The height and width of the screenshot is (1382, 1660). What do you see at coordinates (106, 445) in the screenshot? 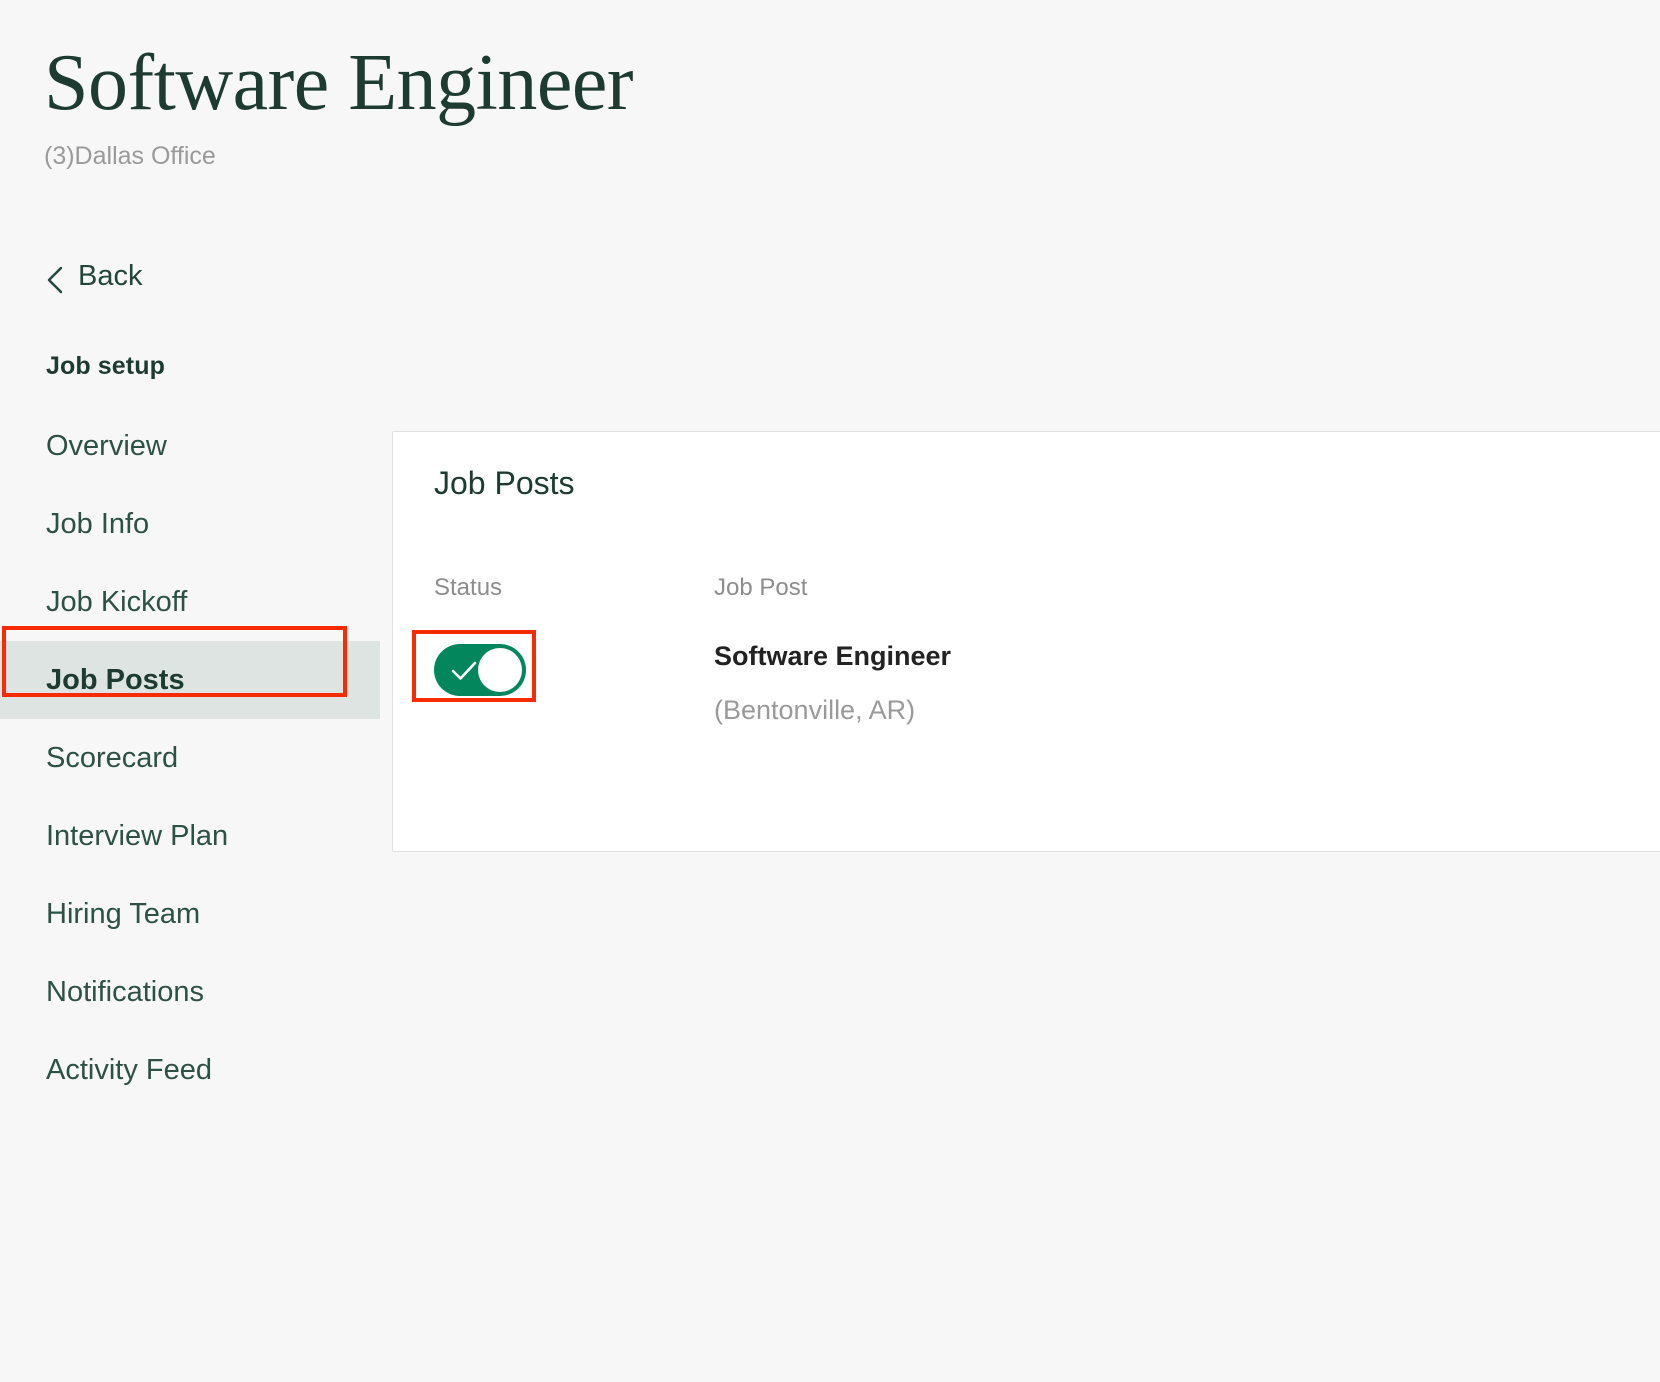
I see `sidebar-item-label: Overview` at bounding box center [106, 445].